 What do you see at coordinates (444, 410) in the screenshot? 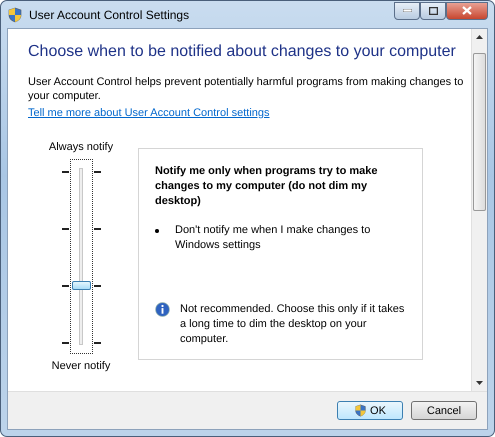
I see `cancel-button: Cancel` at bounding box center [444, 410].